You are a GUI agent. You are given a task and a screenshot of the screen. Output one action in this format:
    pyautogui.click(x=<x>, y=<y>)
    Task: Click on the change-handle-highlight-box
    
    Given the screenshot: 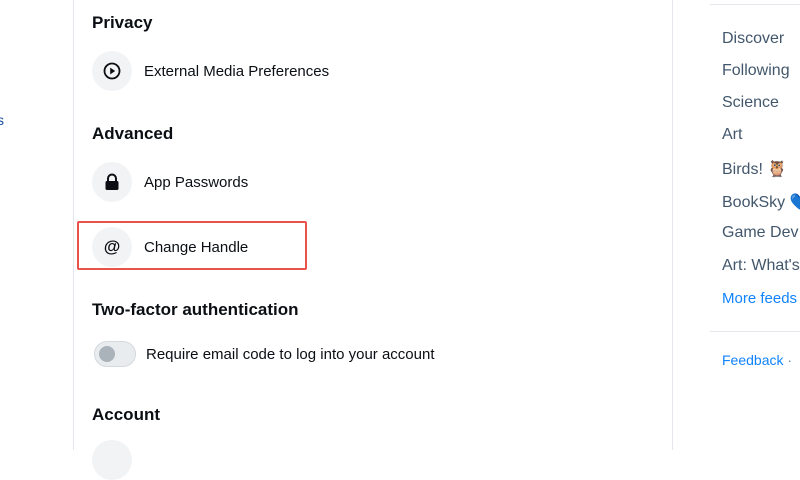 What is the action you would take?
    pyautogui.click(x=192, y=245)
    